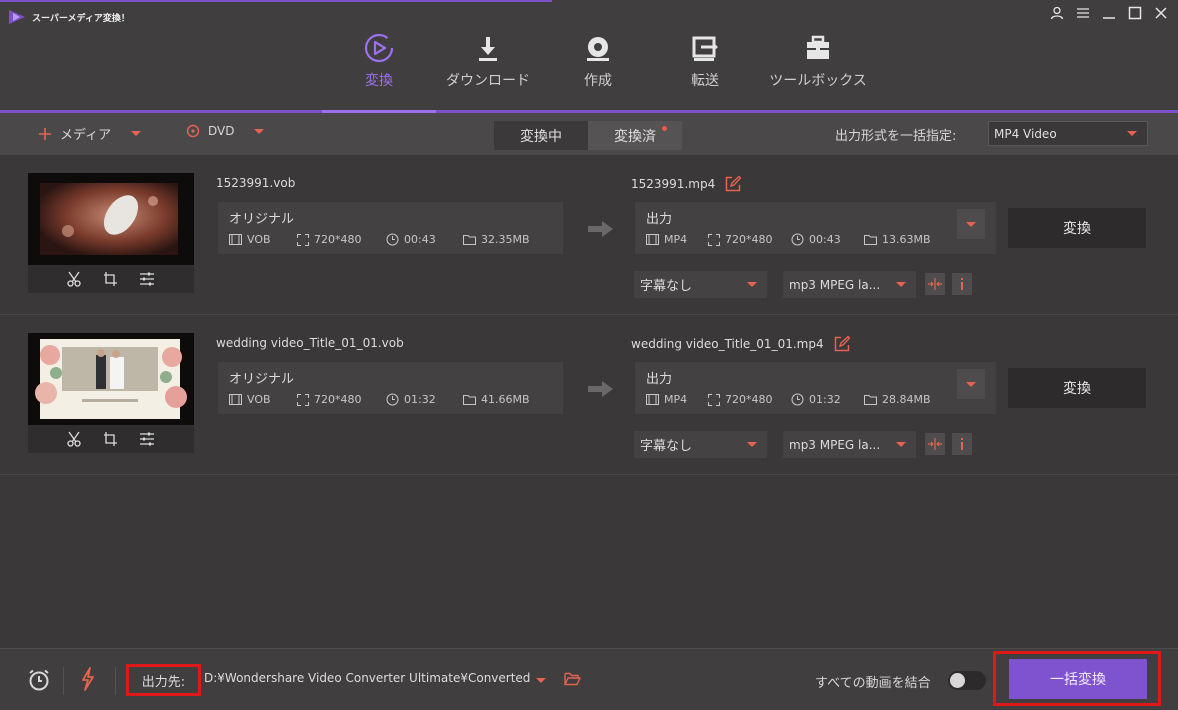  Describe the element at coordinates (86, 135) in the screenshot. I see `add-media-label: メディア` at that location.